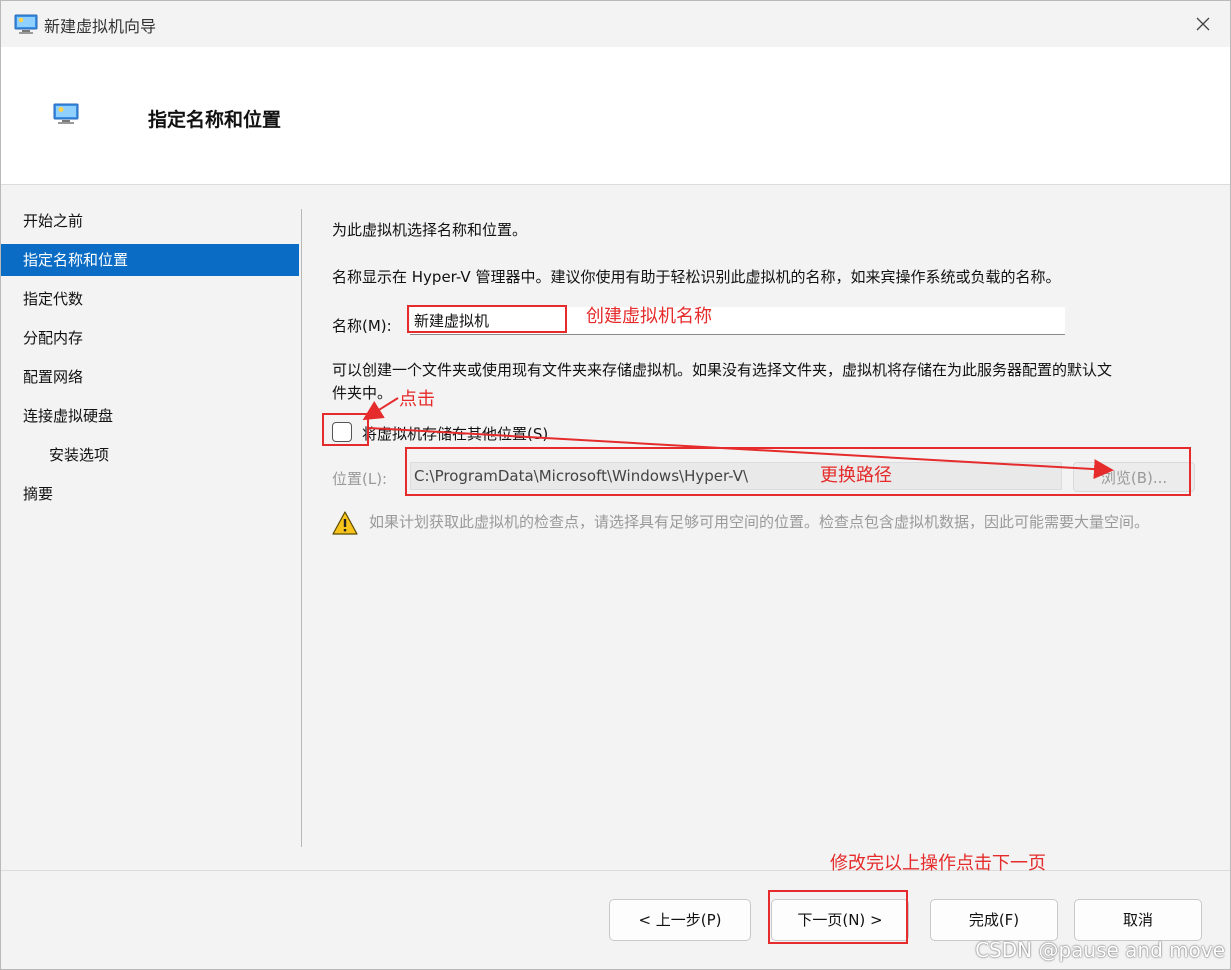 The image size is (1231, 970). Describe the element at coordinates (741, 453) in the screenshot. I see `arrow-to-browse` at that location.